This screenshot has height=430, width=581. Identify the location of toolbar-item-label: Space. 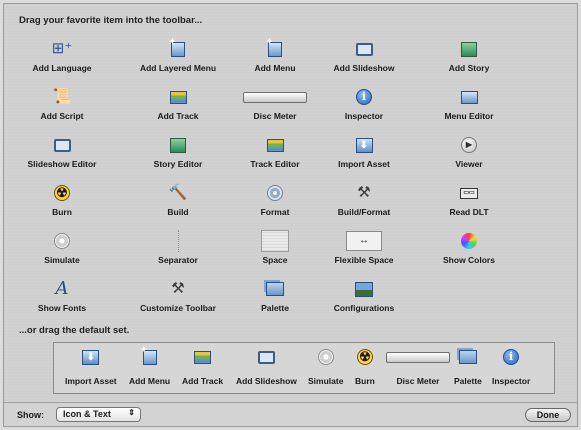
(275, 260).